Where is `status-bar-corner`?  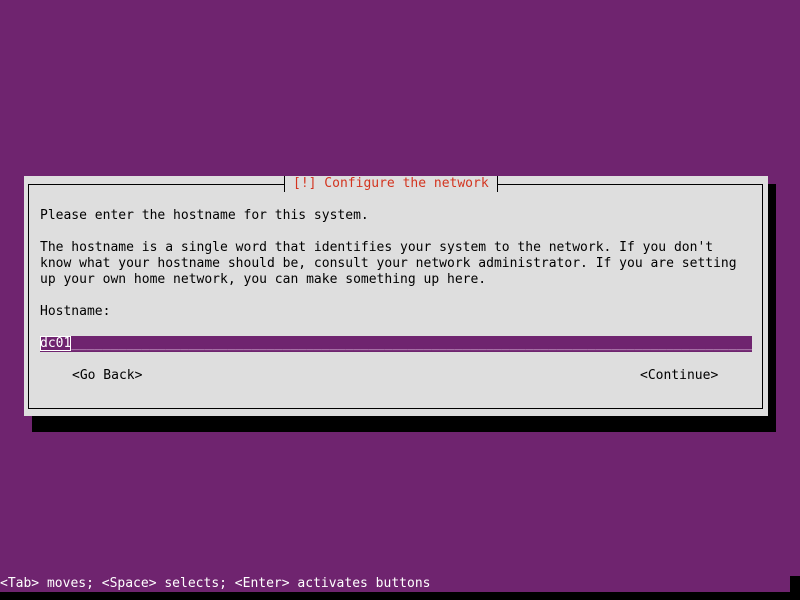
status-bar-corner is located at coordinates (795, 588).